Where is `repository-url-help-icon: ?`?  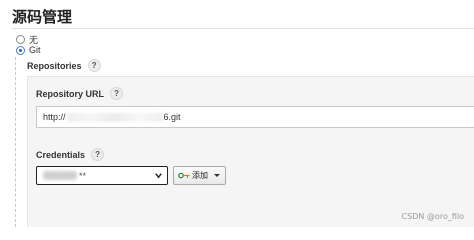
repository-url-help-icon: ? is located at coordinates (117, 93).